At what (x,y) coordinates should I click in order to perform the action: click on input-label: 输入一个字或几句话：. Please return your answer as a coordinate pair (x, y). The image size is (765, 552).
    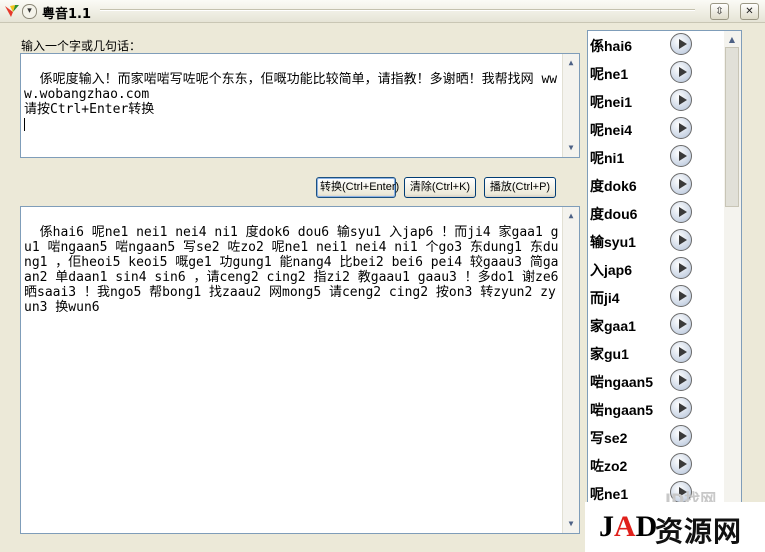
    Looking at the image, I should click on (81, 46).